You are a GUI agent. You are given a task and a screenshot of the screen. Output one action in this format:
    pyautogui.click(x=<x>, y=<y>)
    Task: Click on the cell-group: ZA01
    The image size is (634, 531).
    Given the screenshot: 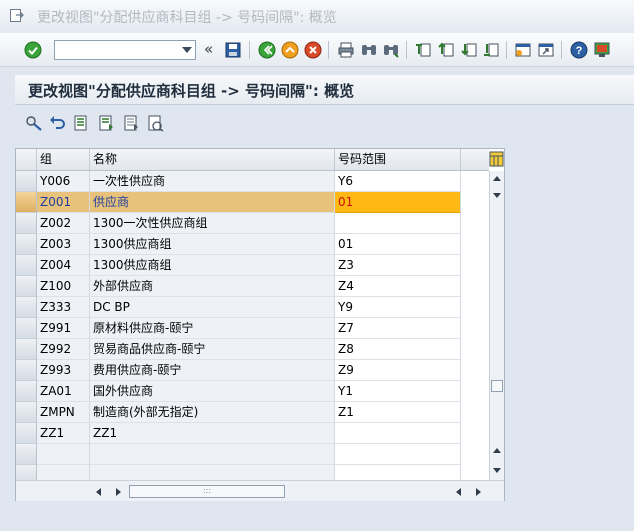 What is the action you would take?
    pyautogui.click(x=63, y=391)
    